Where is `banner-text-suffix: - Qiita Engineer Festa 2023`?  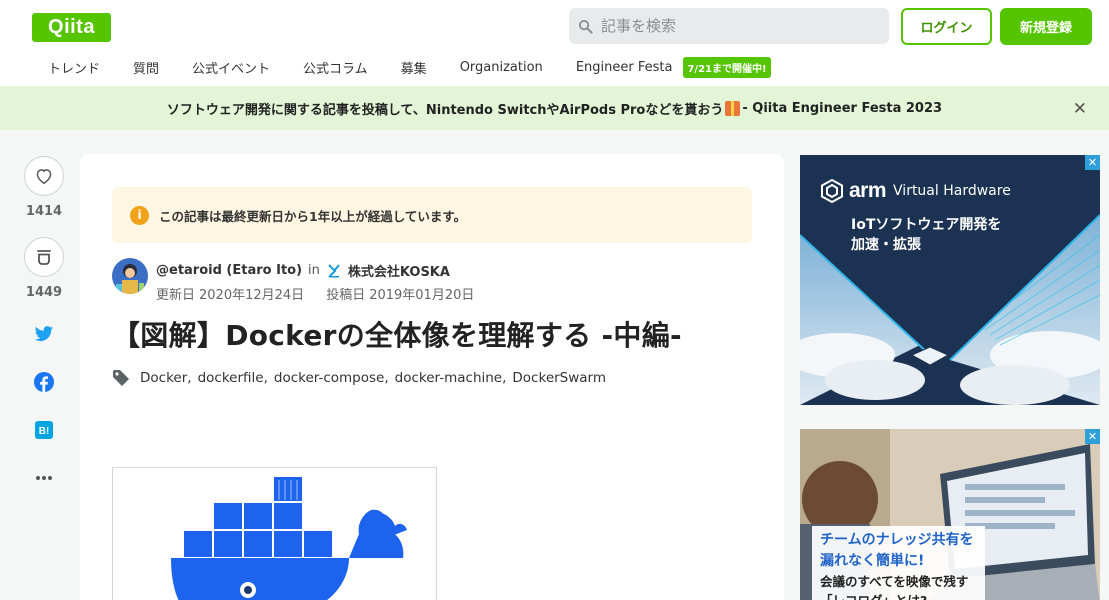 banner-text-suffix: - Qiita Engineer Festa 2023 is located at coordinates (842, 108).